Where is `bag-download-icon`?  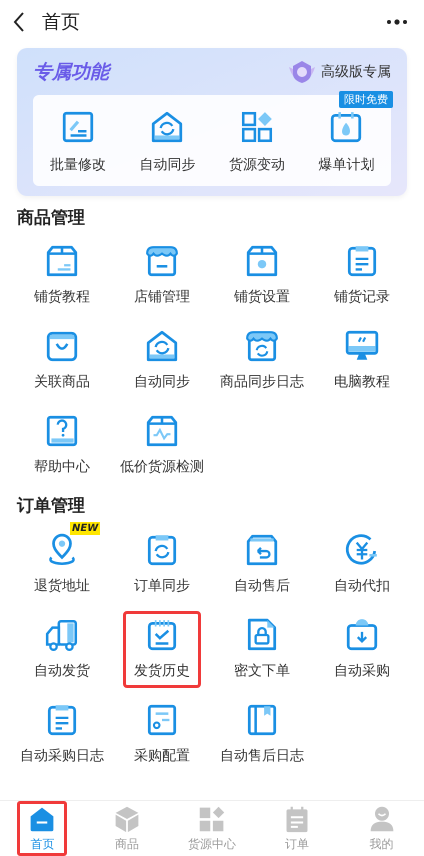 bag-download-icon is located at coordinates (362, 634).